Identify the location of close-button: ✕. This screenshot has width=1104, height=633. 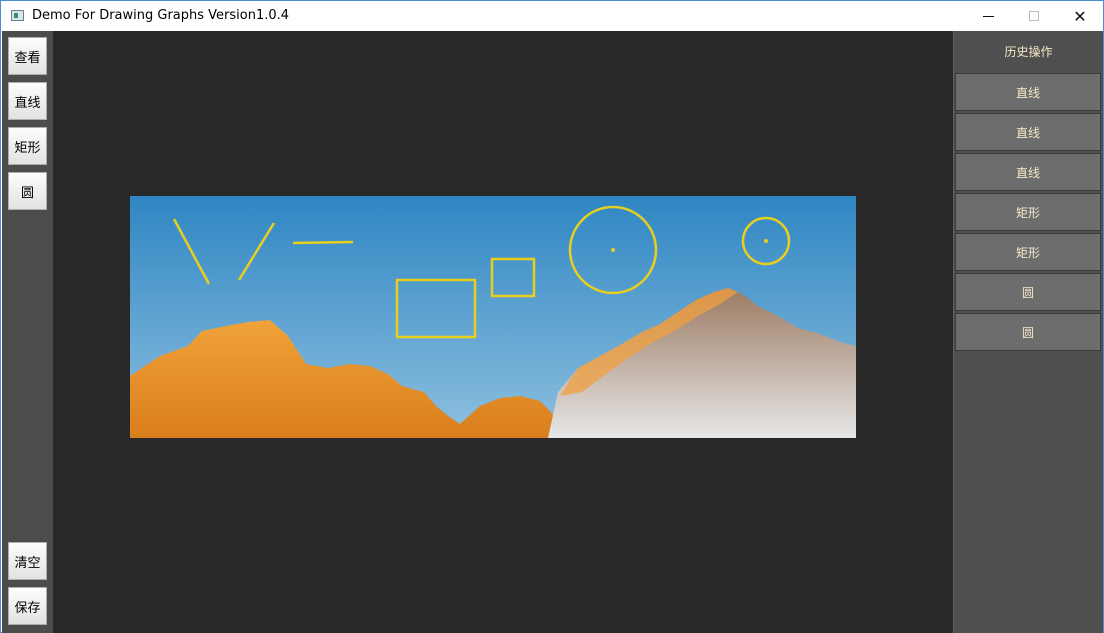
(1080, 16).